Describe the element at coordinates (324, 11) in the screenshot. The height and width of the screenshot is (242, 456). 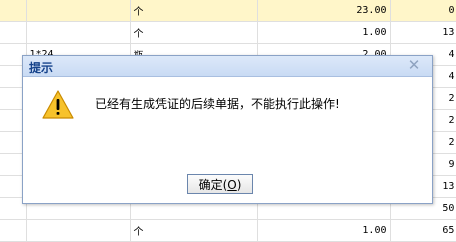
I see `table-cell: 23.00` at that location.